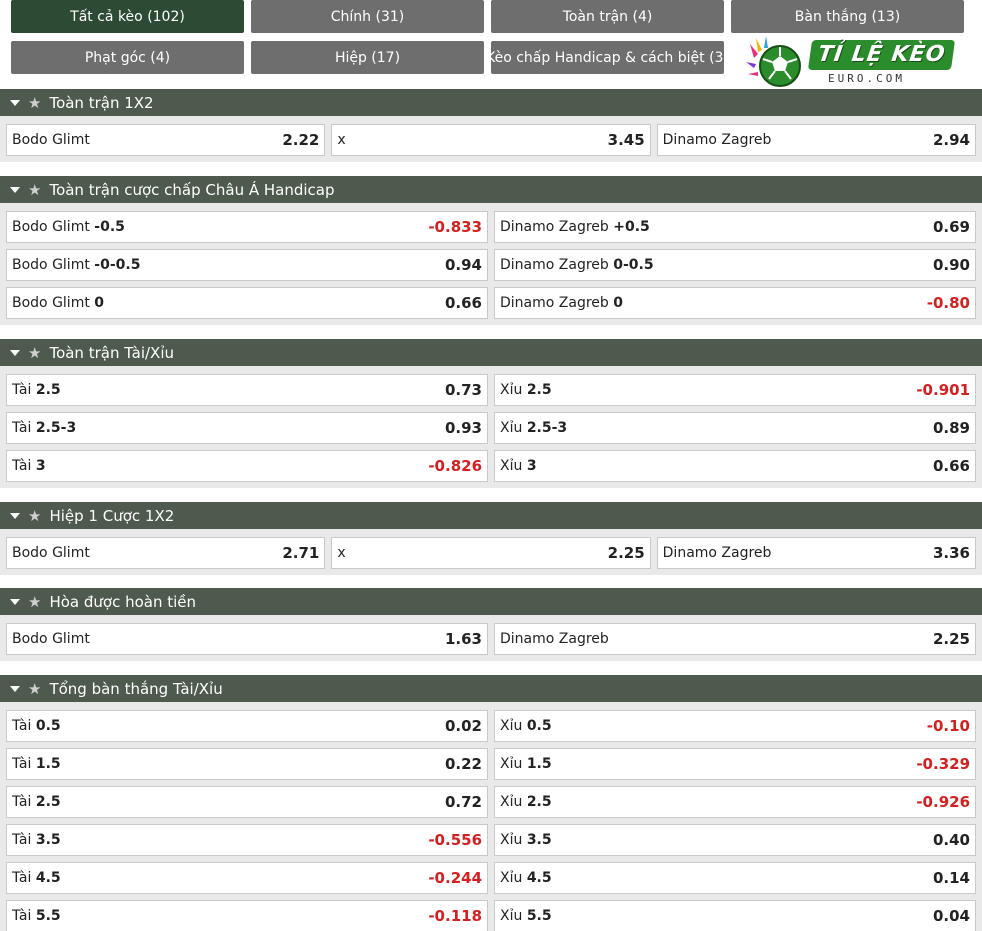 The height and width of the screenshot is (931, 982). What do you see at coordinates (735, 466) in the screenshot?
I see `odds-cell: Xỉu 3 0.66` at bounding box center [735, 466].